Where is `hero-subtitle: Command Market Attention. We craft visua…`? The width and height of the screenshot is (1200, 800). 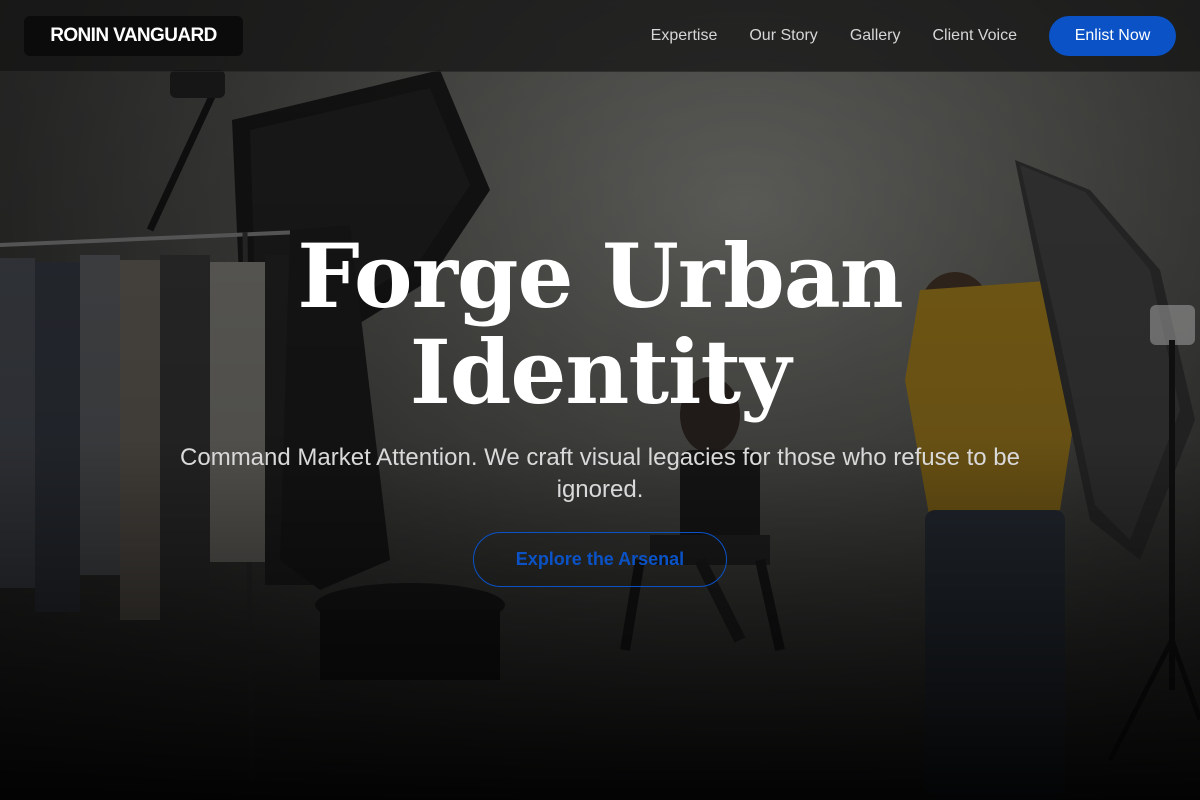 hero-subtitle: Command Market Attention. We craft visua… is located at coordinates (600, 473).